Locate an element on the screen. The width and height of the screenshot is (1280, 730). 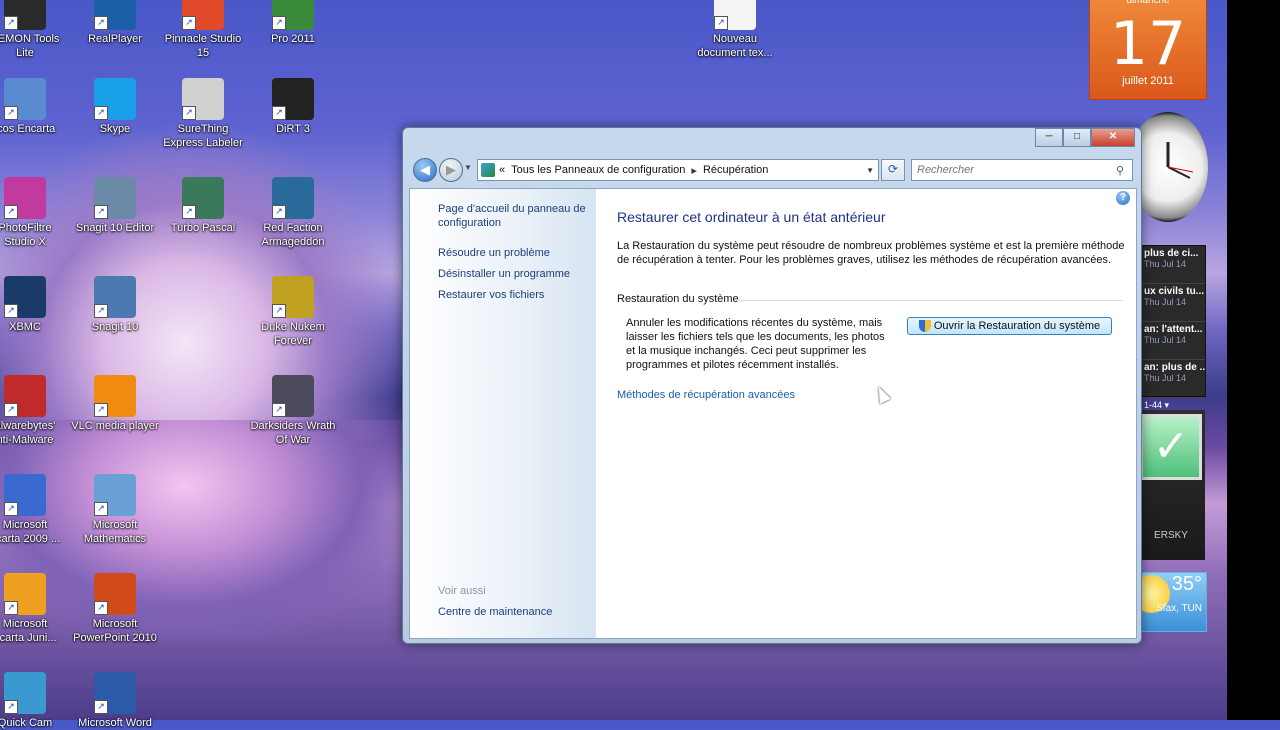
search-icon: ⚲ is located at coordinates (1124, 170).